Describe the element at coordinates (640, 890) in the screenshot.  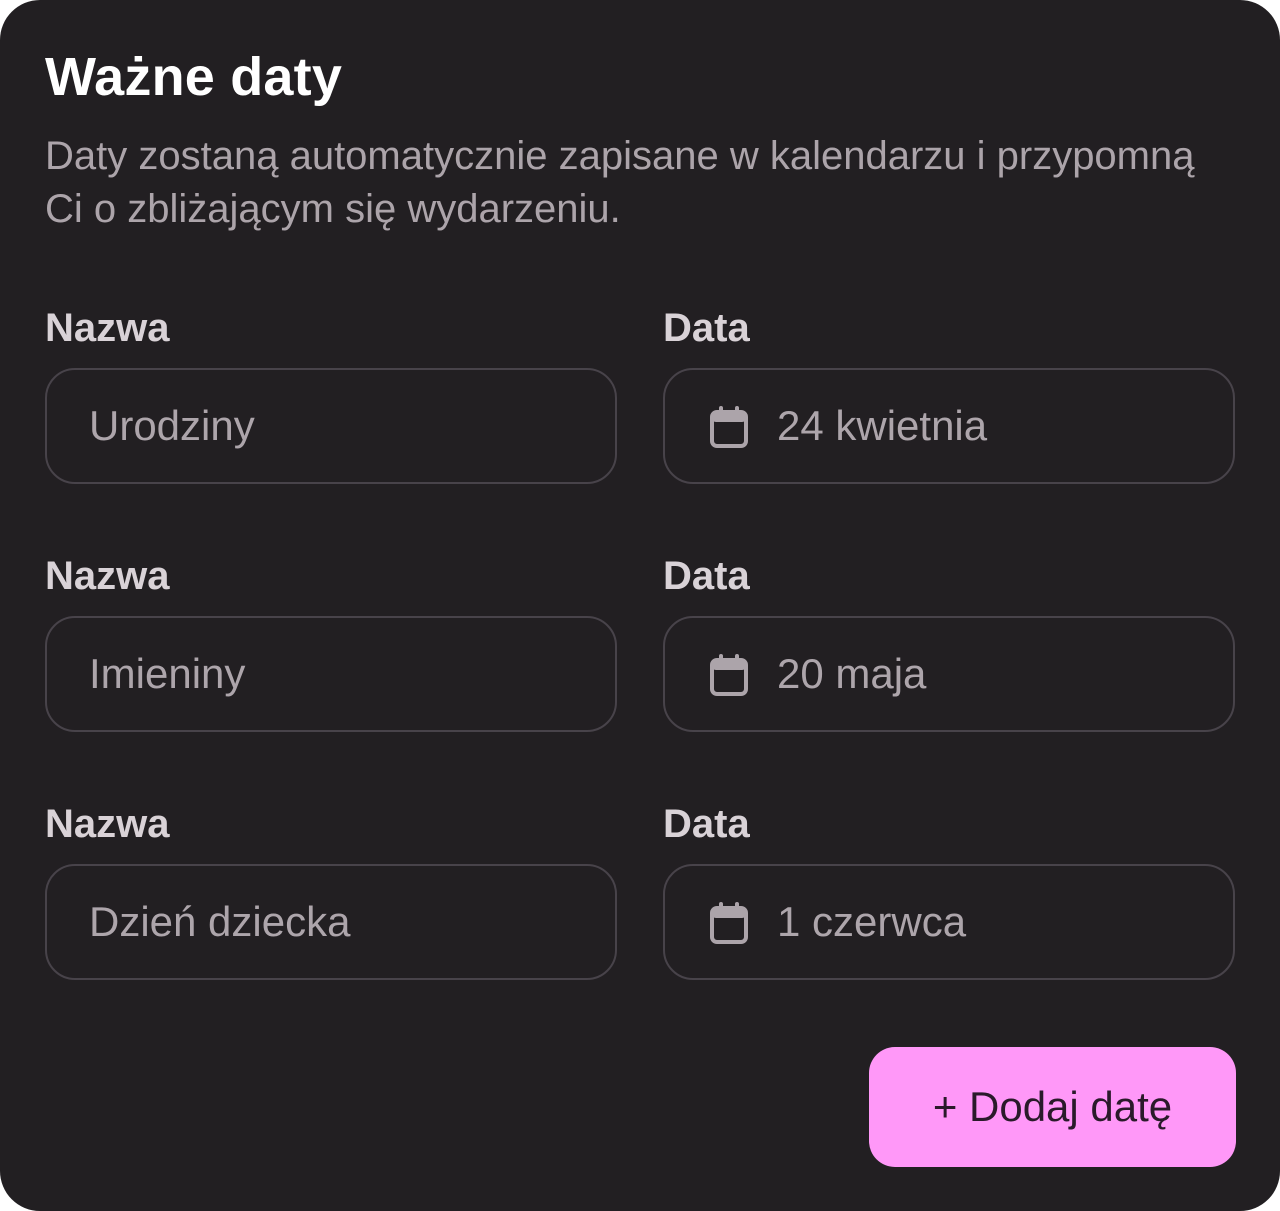
I see `date-entry-row: Nazwa Dzień dziecka Data 1 czerwca` at that location.